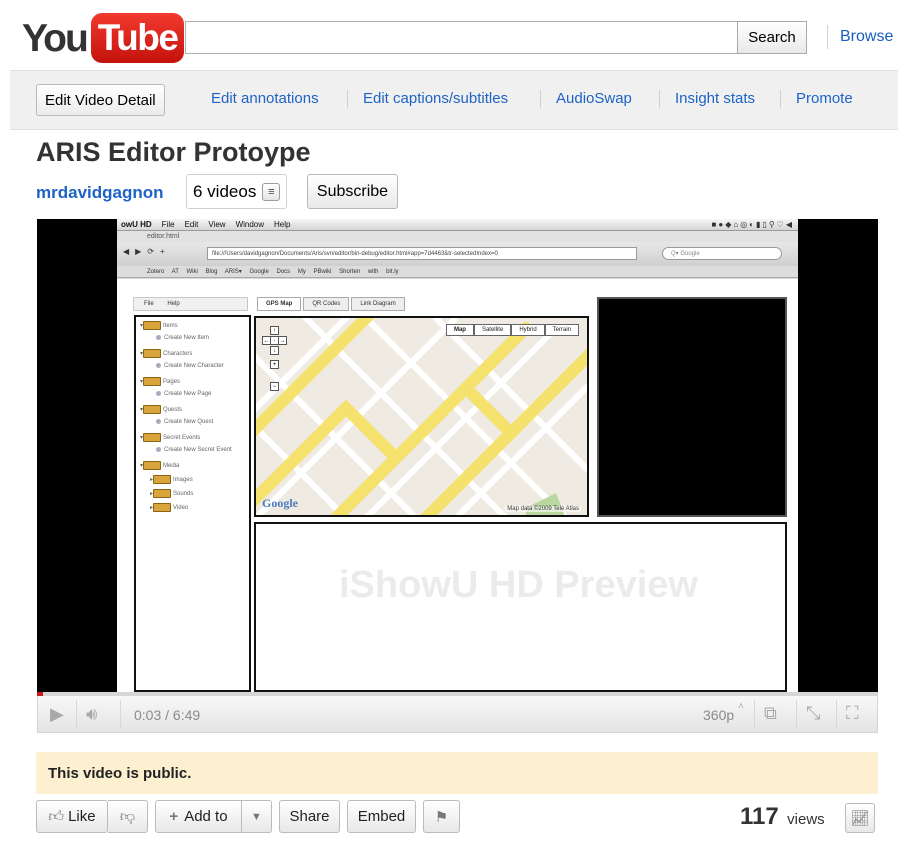 This screenshot has width=898, height=848. I want to click on browser-nav-icons: ◀▶⟳+, so click(147, 251).